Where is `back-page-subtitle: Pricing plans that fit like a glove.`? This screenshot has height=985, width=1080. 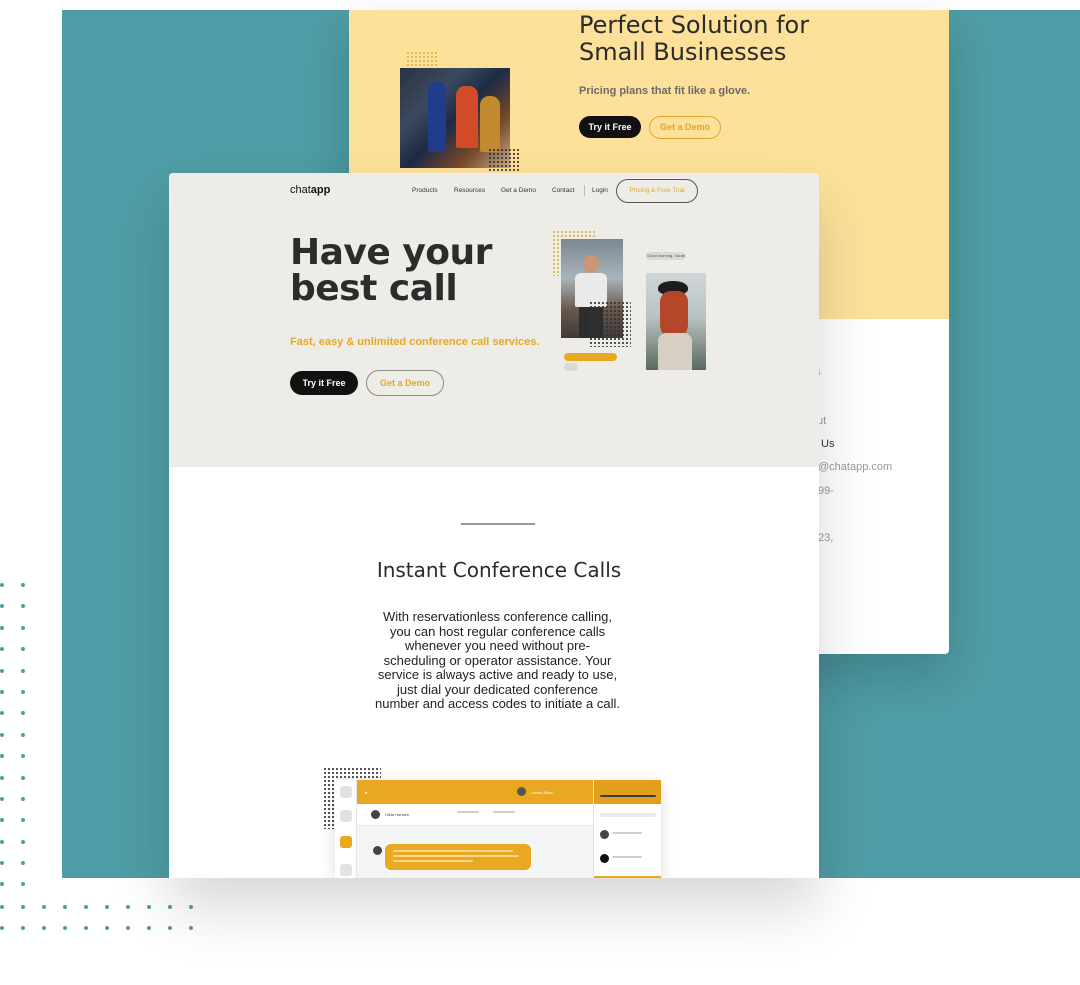
back-page-subtitle: Pricing plans that fit like a glove. is located at coordinates (665, 91).